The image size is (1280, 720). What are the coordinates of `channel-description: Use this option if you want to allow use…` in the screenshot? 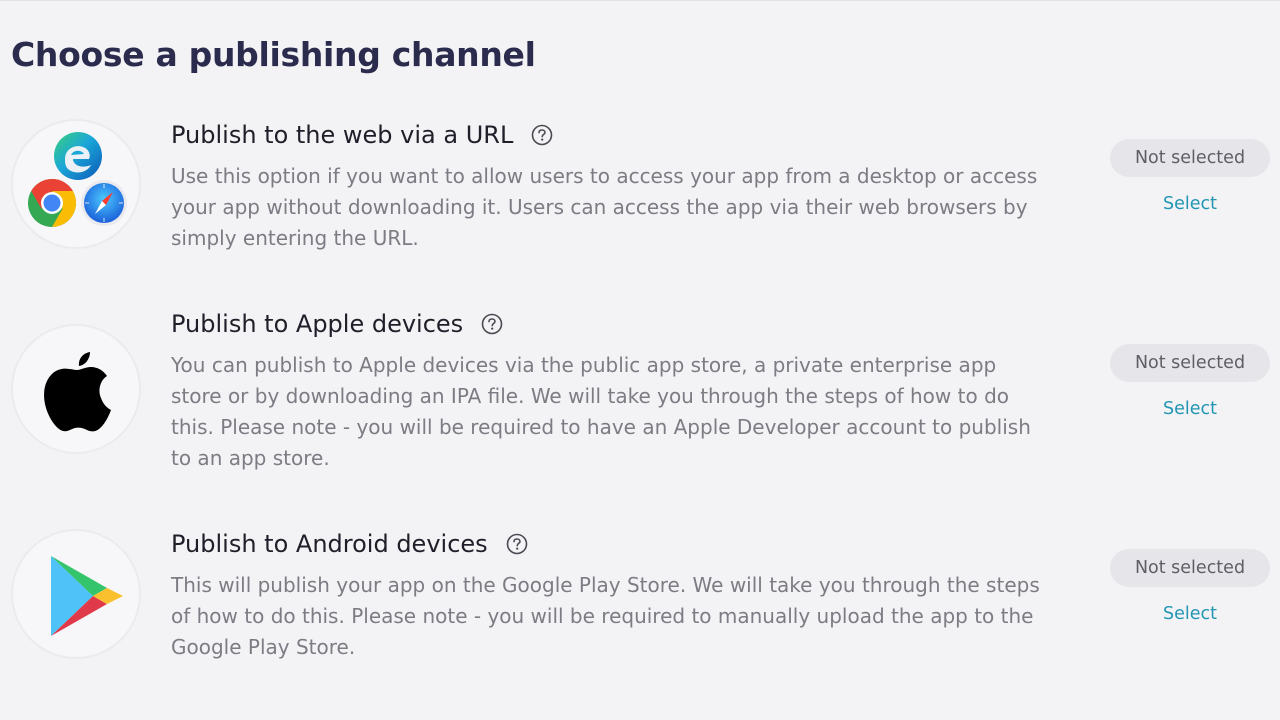 It's located at (604, 207).